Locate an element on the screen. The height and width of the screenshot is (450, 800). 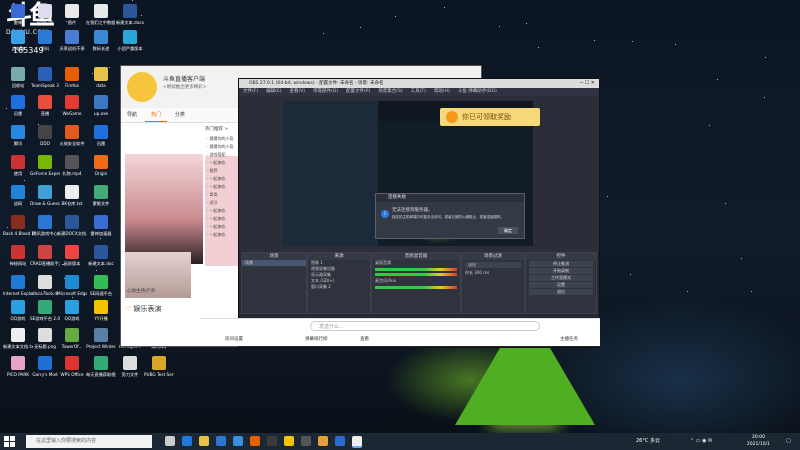
taskbar-search: 在这里输入你要搜索的内容 is located at coordinates (89, 441).